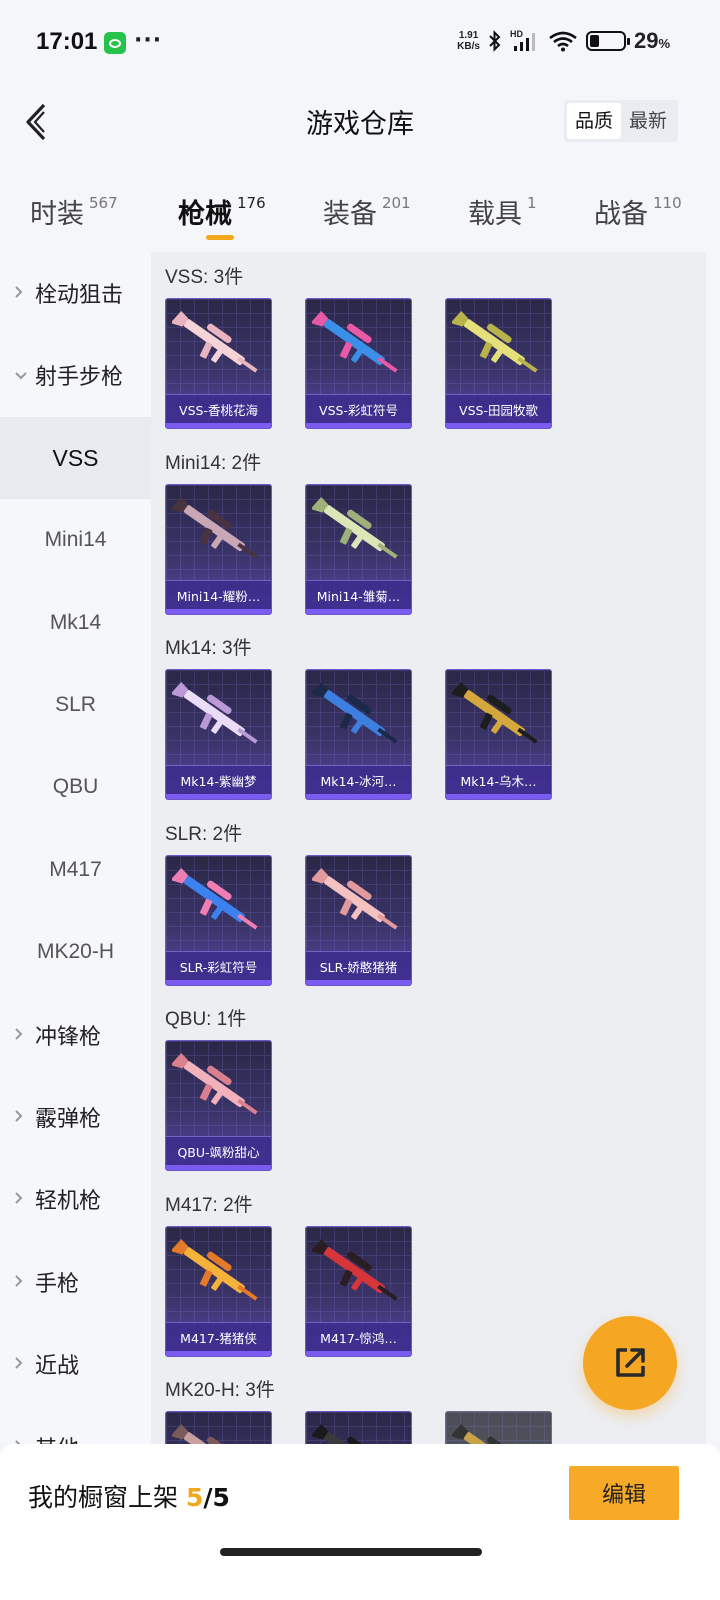  I want to click on skin-card: SLR-彩虹符号, so click(218, 920).